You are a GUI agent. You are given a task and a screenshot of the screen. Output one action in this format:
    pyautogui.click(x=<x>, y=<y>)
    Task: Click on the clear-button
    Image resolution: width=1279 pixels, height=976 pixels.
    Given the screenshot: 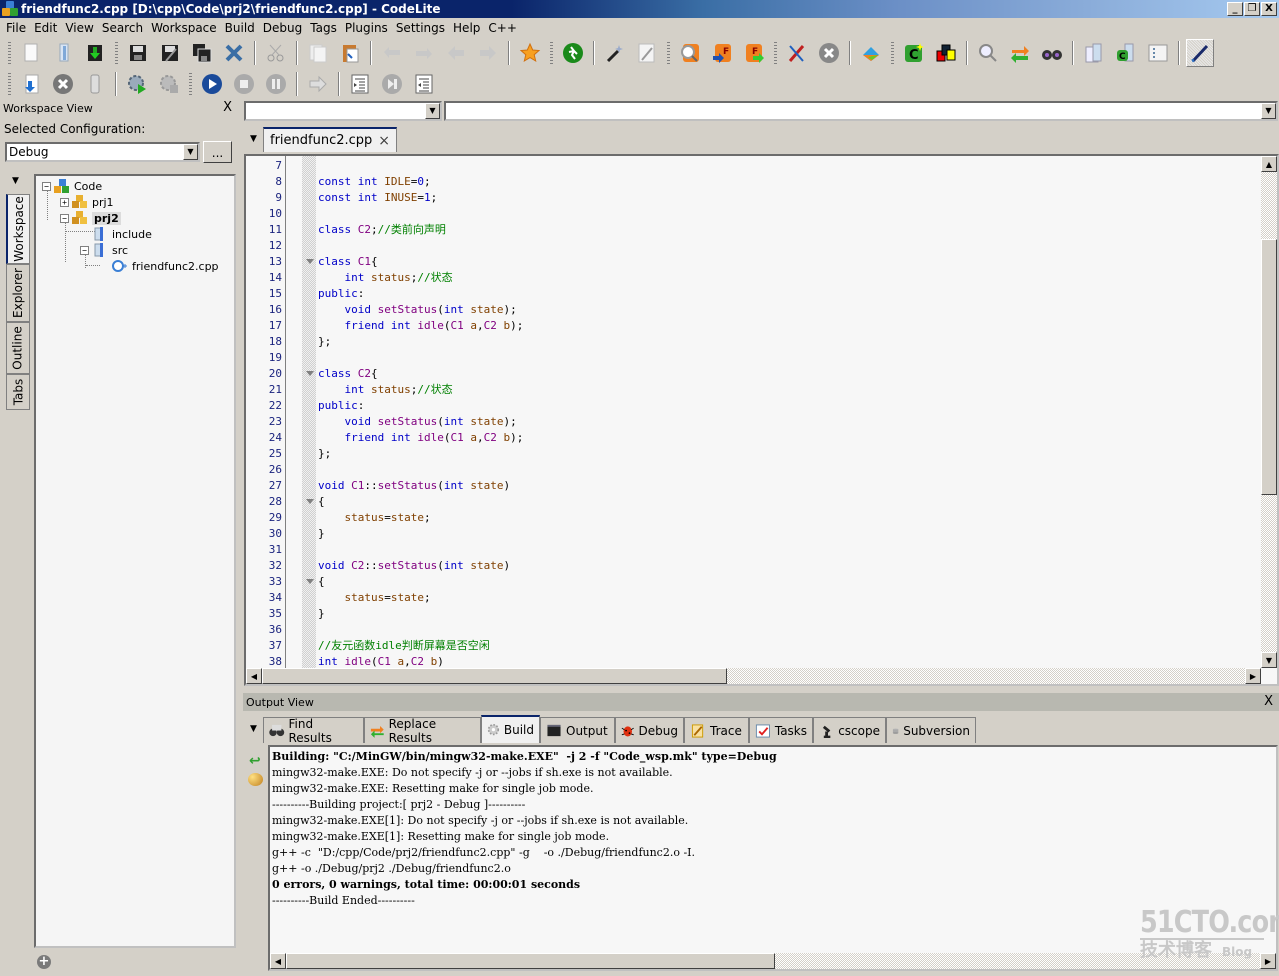 What is the action you would take?
    pyautogui.click(x=95, y=84)
    